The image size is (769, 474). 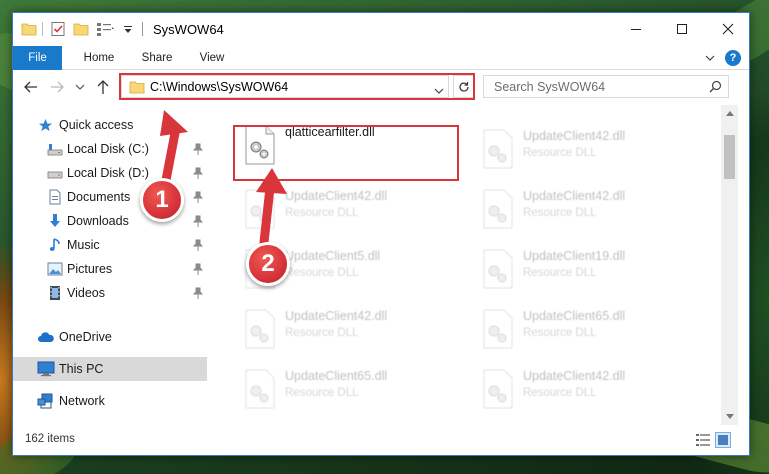 What do you see at coordinates (727, 29) in the screenshot?
I see `close-button` at bounding box center [727, 29].